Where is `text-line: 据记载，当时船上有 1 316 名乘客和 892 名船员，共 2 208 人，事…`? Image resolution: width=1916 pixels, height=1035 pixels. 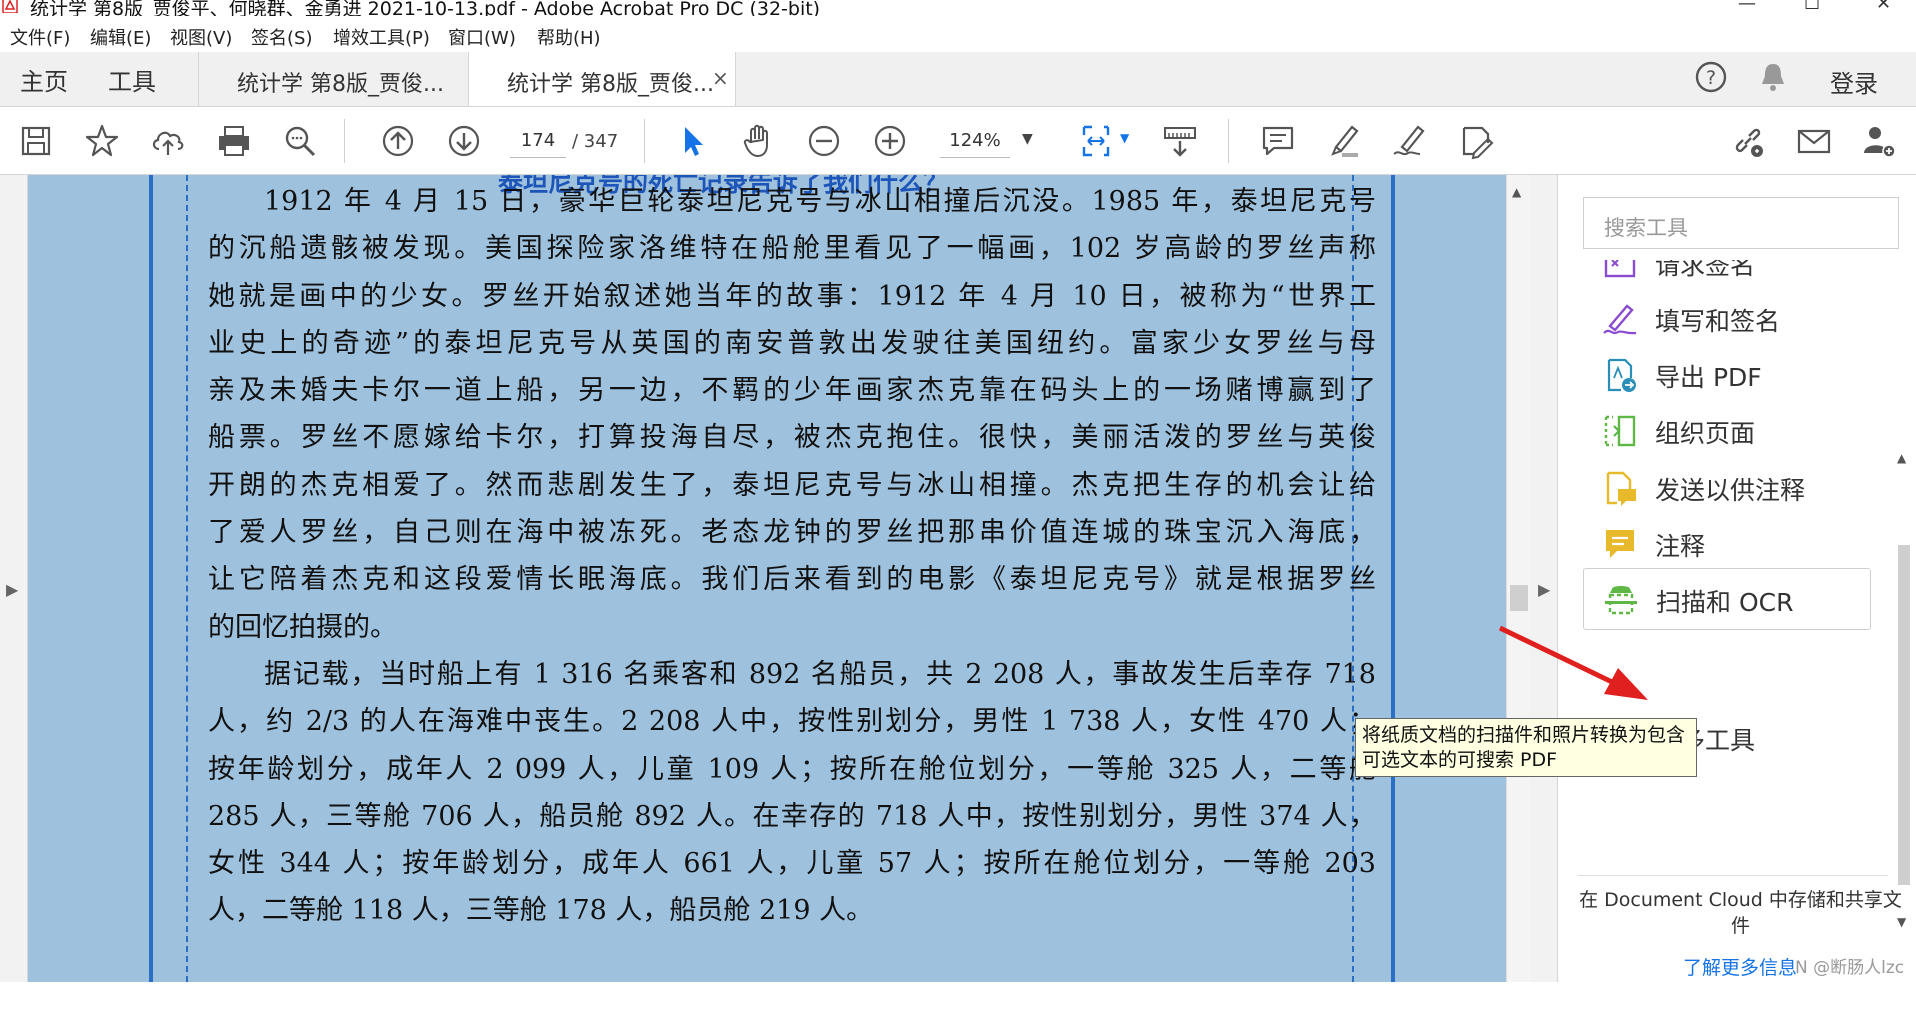 text-line: 据记载，当时船上有 1 316 名乘客和 892 名船员，共 2 208 人，事… is located at coordinates (820, 674).